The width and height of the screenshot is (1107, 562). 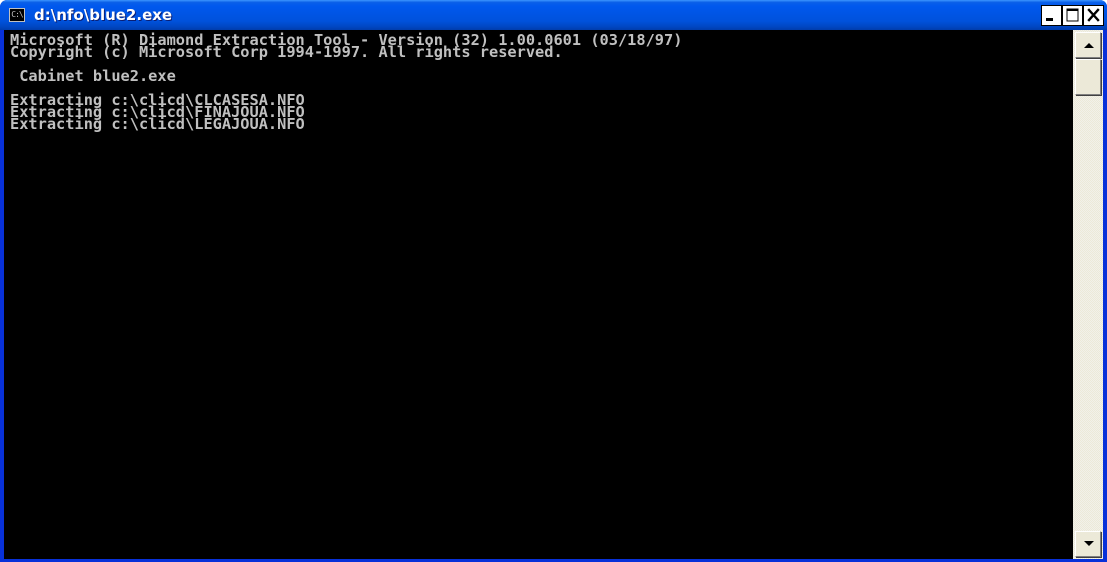 I want to click on arrow-down-icon, so click(x=1089, y=543).